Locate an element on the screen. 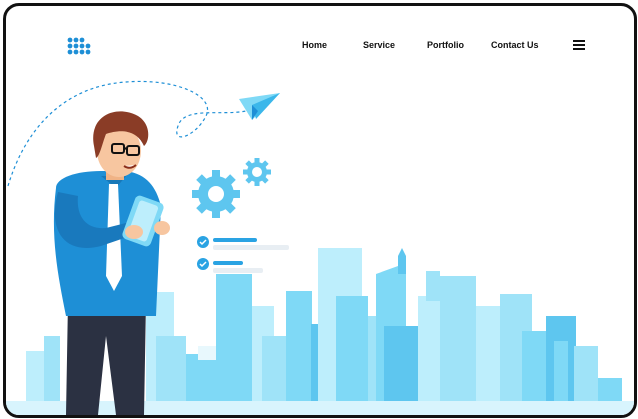  nav-home: Home is located at coordinates (314, 45).